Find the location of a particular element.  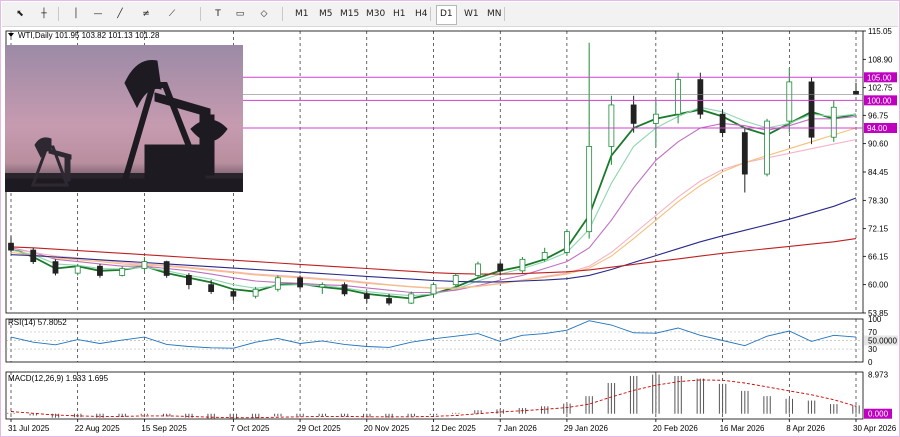

rsi-tick-label: 0 is located at coordinates (870, 362).